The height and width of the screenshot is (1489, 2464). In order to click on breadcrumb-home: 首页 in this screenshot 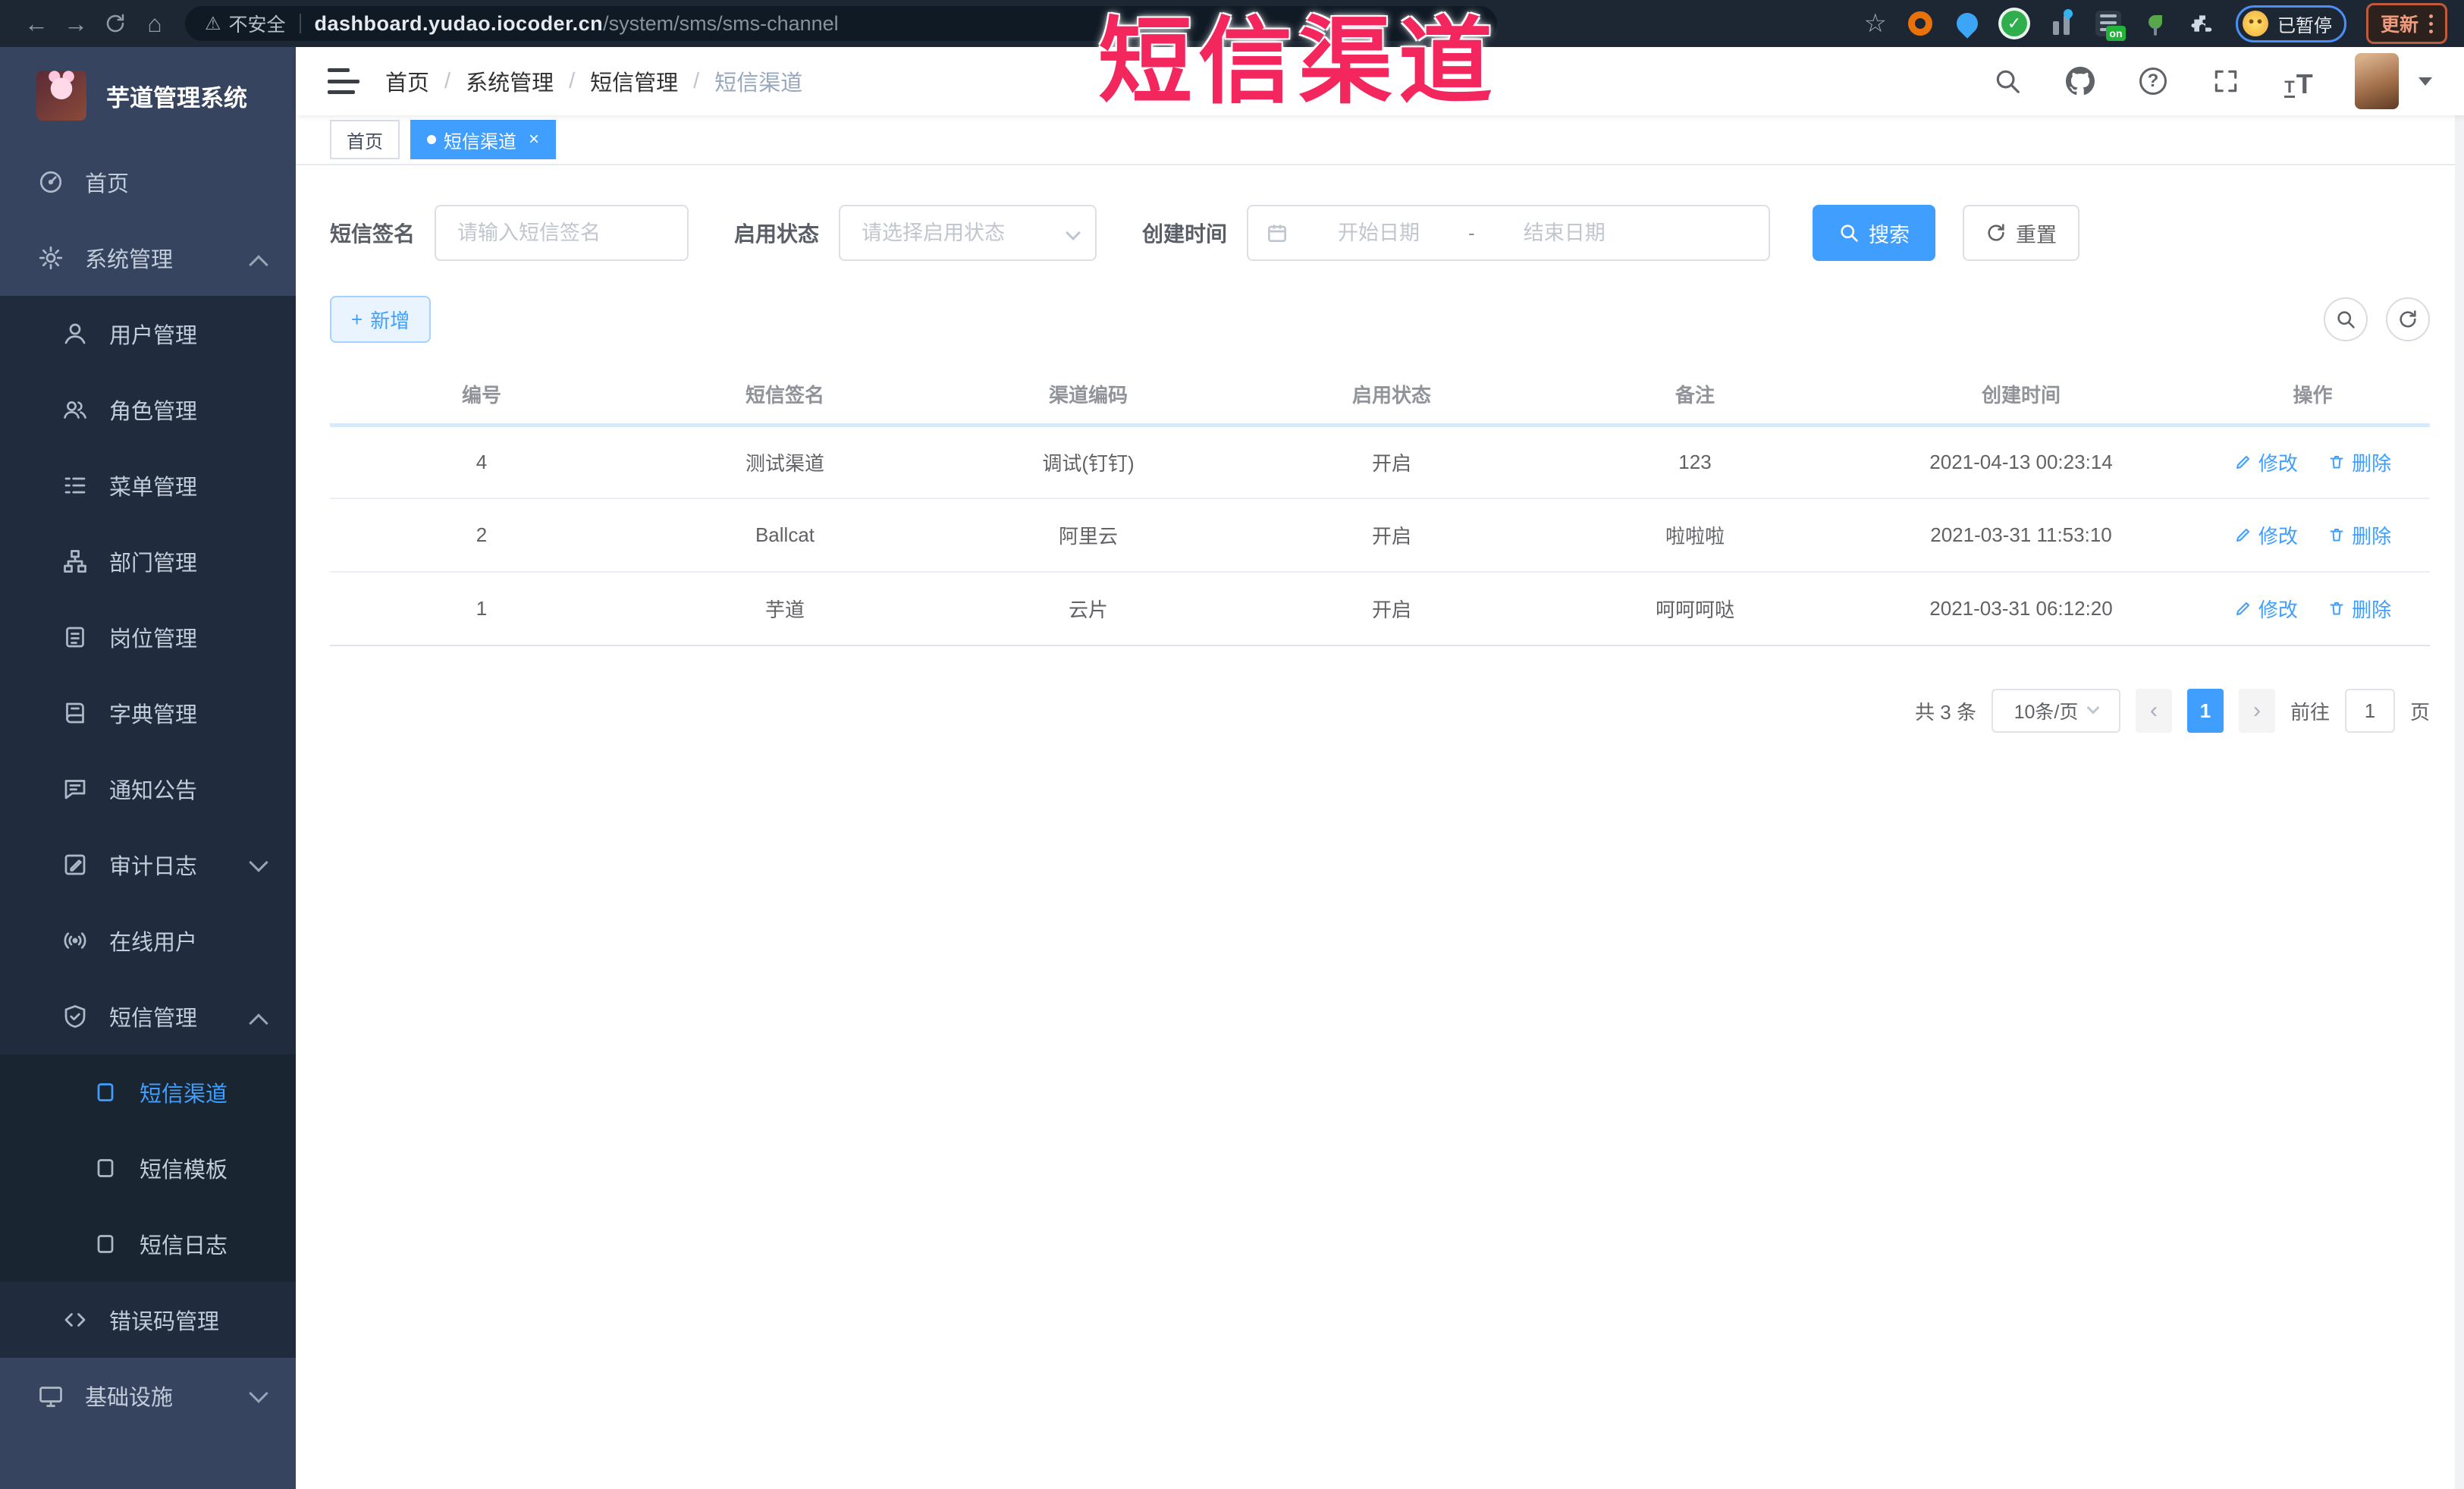, I will do `click(407, 81)`.